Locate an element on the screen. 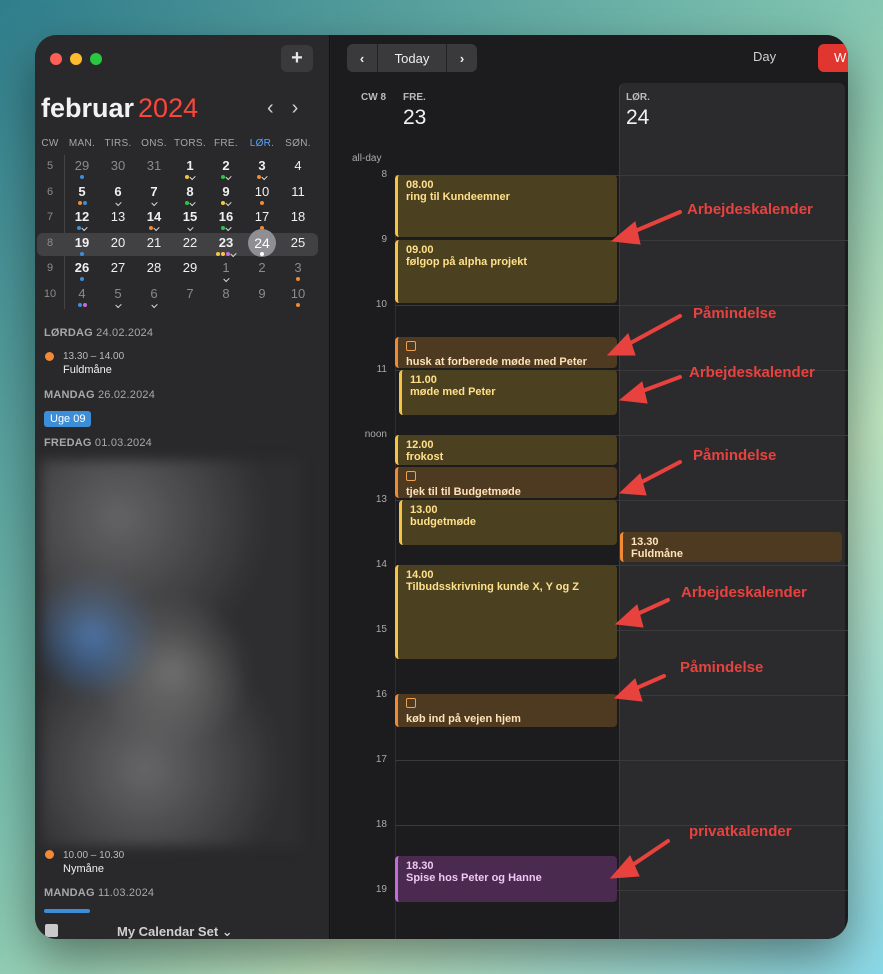  event-frokost: 12.00 frokost is located at coordinates (506, 450).